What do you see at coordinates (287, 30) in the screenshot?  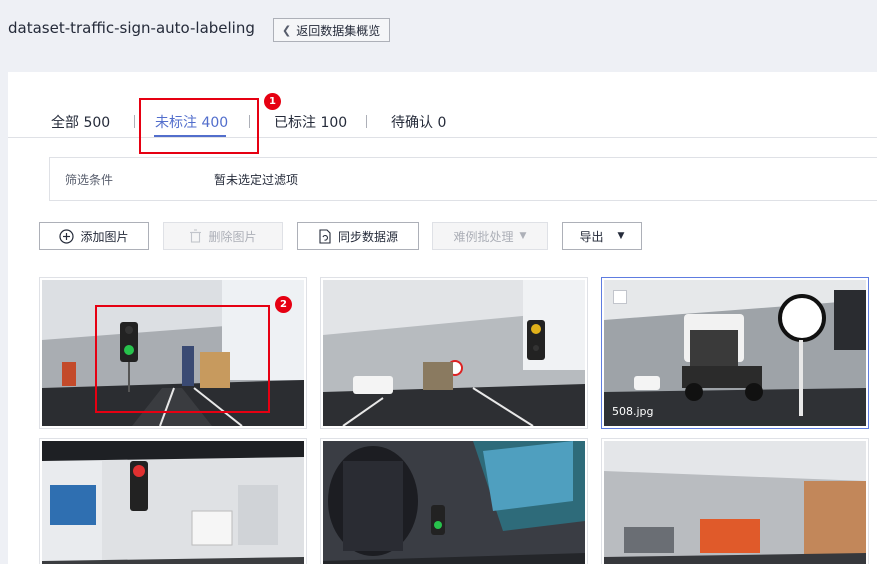 I see `chevron-left-icon: ❮` at bounding box center [287, 30].